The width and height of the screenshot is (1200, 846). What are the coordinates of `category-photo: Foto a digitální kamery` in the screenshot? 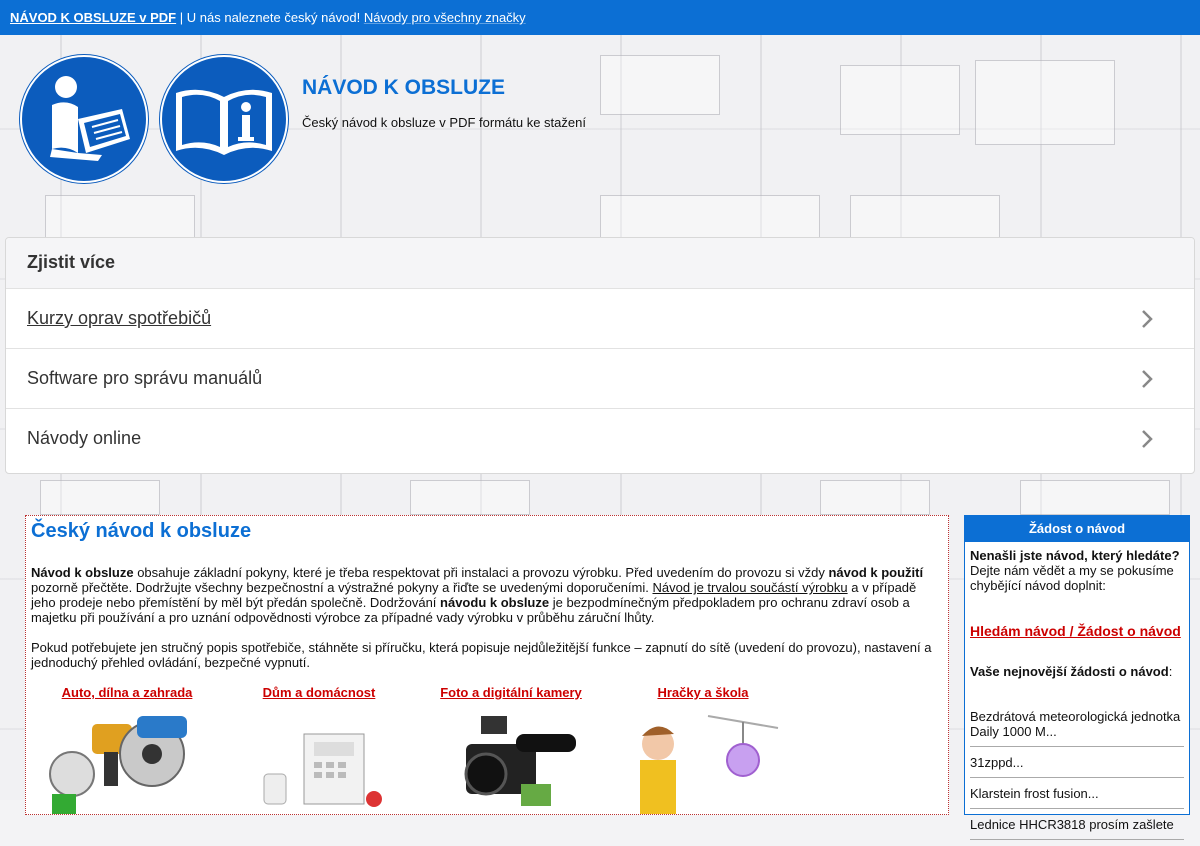 It's located at (511, 755).